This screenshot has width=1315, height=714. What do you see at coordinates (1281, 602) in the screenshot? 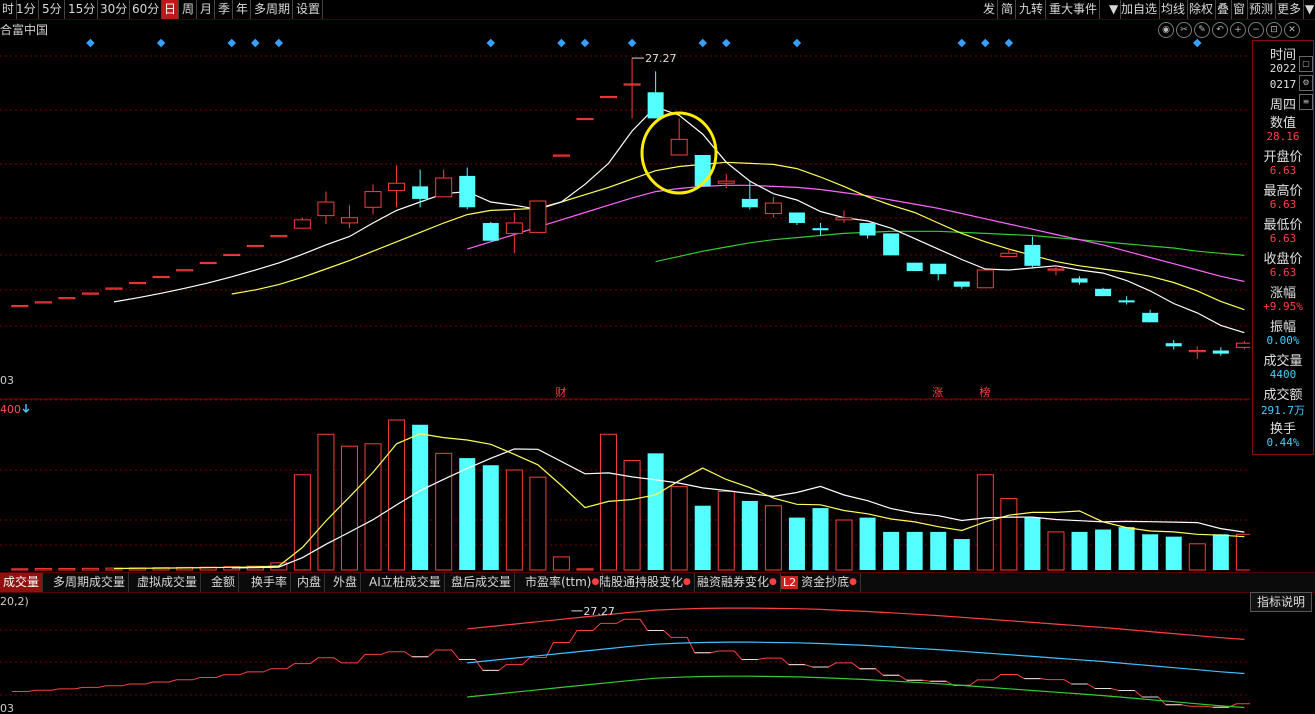
I see `indicator-explain-button: 指标说明` at bounding box center [1281, 602].